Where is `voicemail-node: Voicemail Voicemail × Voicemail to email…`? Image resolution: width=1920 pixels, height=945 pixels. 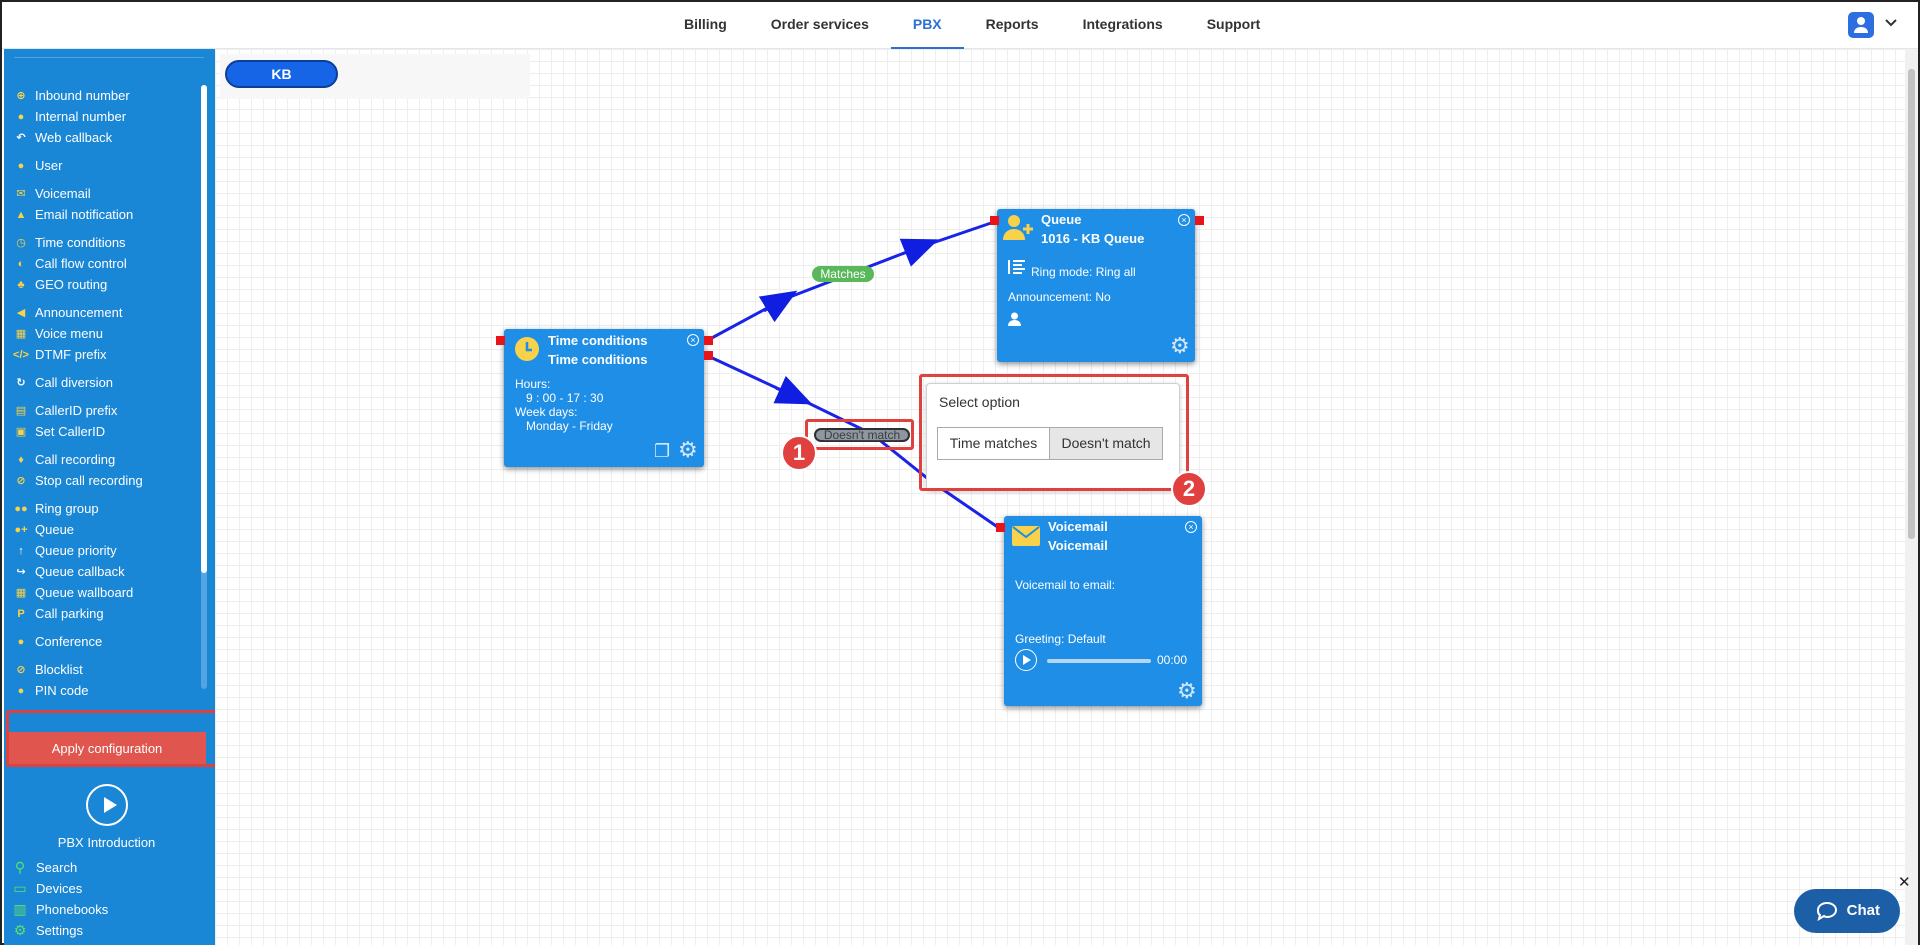 voicemail-node: Voicemail Voicemail × Voicemail to email… is located at coordinates (1103, 611).